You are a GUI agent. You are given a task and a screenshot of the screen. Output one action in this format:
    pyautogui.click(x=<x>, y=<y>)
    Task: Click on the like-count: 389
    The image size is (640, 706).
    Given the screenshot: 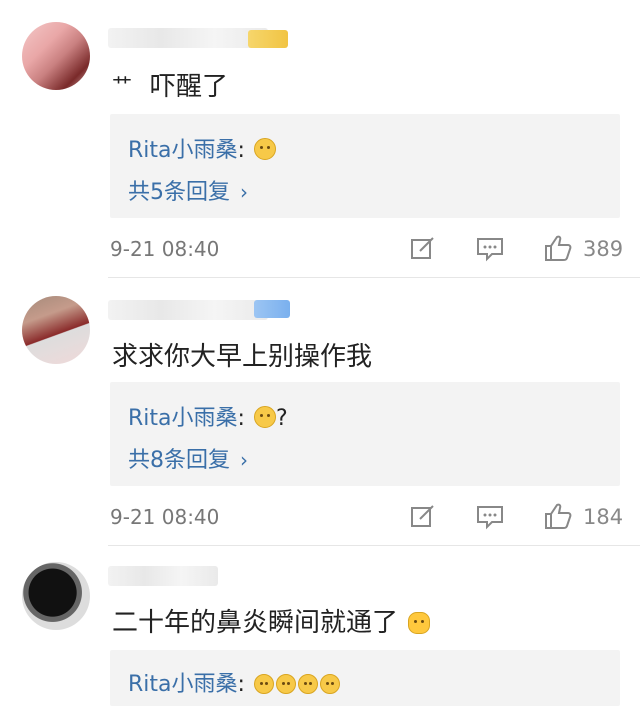 What is the action you would take?
    pyautogui.click(x=603, y=249)
    